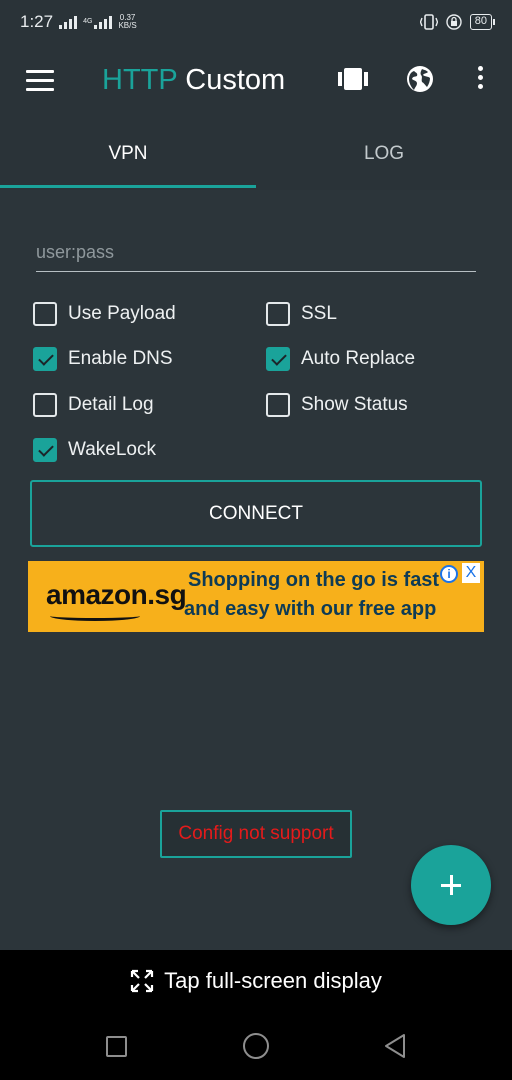 Image resolution: width=512 pixels, height=1080 pixels. What do you see at coordinates (45, 450) in the screenshot?
I see `wakelock-checkbox-box` at bounding box center [45, 450].